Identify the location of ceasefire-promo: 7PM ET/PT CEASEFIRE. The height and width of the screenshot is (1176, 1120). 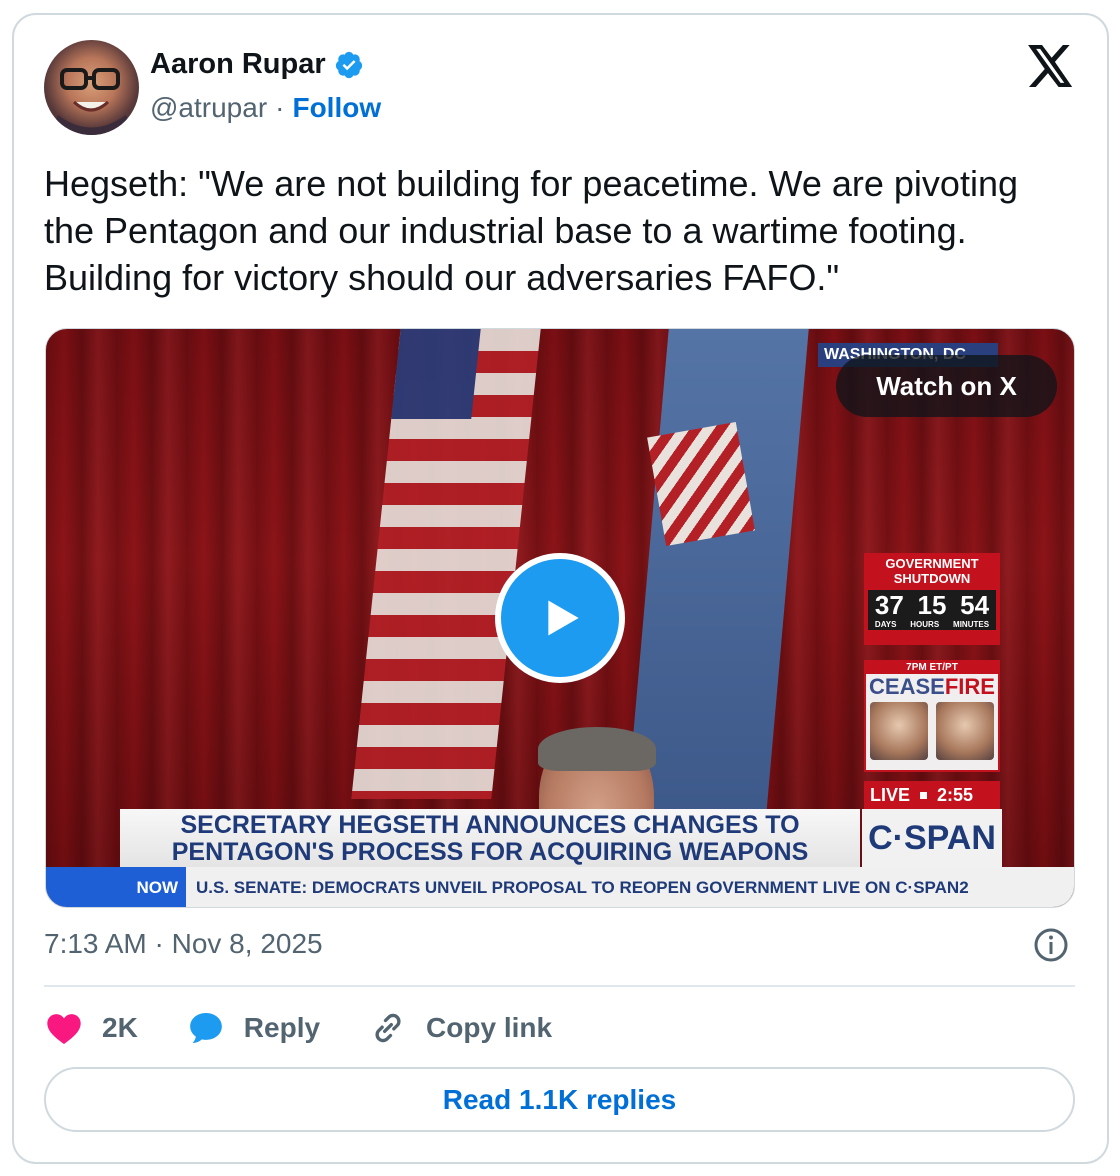
(932, 716).